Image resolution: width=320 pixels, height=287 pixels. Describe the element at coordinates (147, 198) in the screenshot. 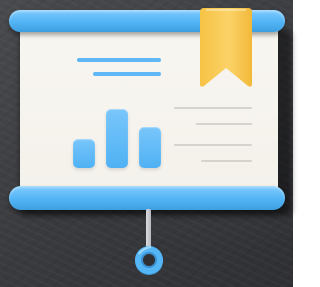

I see `bottom-roller` at that location.